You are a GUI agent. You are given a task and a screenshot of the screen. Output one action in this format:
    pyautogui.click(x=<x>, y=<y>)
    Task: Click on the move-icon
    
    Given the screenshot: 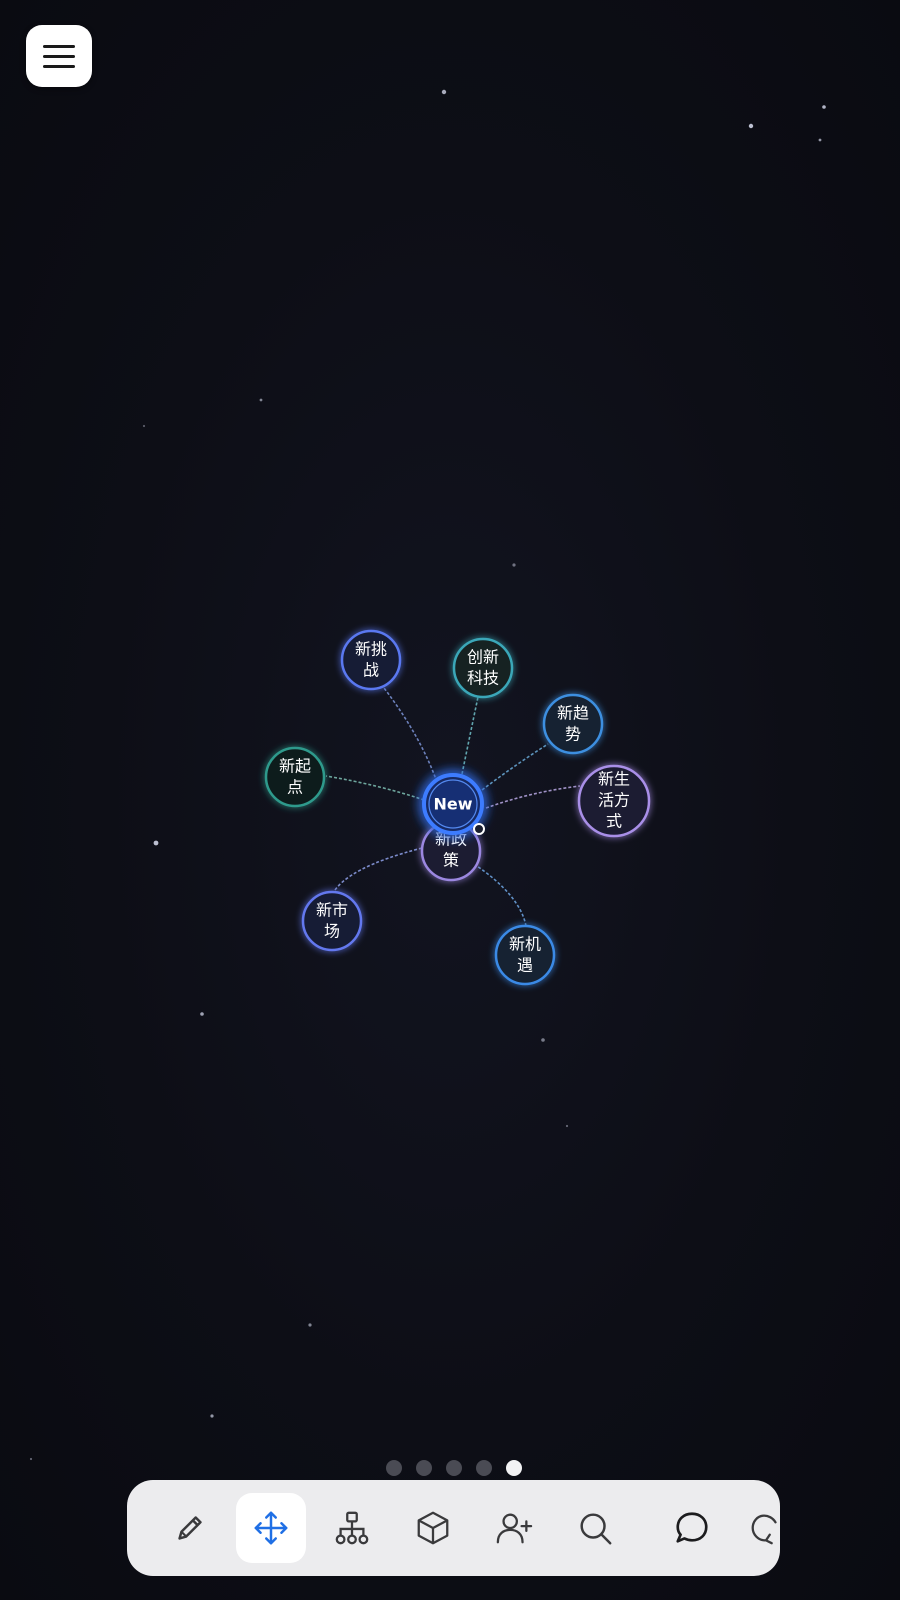 What is the action you would take?
    pyautogui.click(x=271, y=1528)
    